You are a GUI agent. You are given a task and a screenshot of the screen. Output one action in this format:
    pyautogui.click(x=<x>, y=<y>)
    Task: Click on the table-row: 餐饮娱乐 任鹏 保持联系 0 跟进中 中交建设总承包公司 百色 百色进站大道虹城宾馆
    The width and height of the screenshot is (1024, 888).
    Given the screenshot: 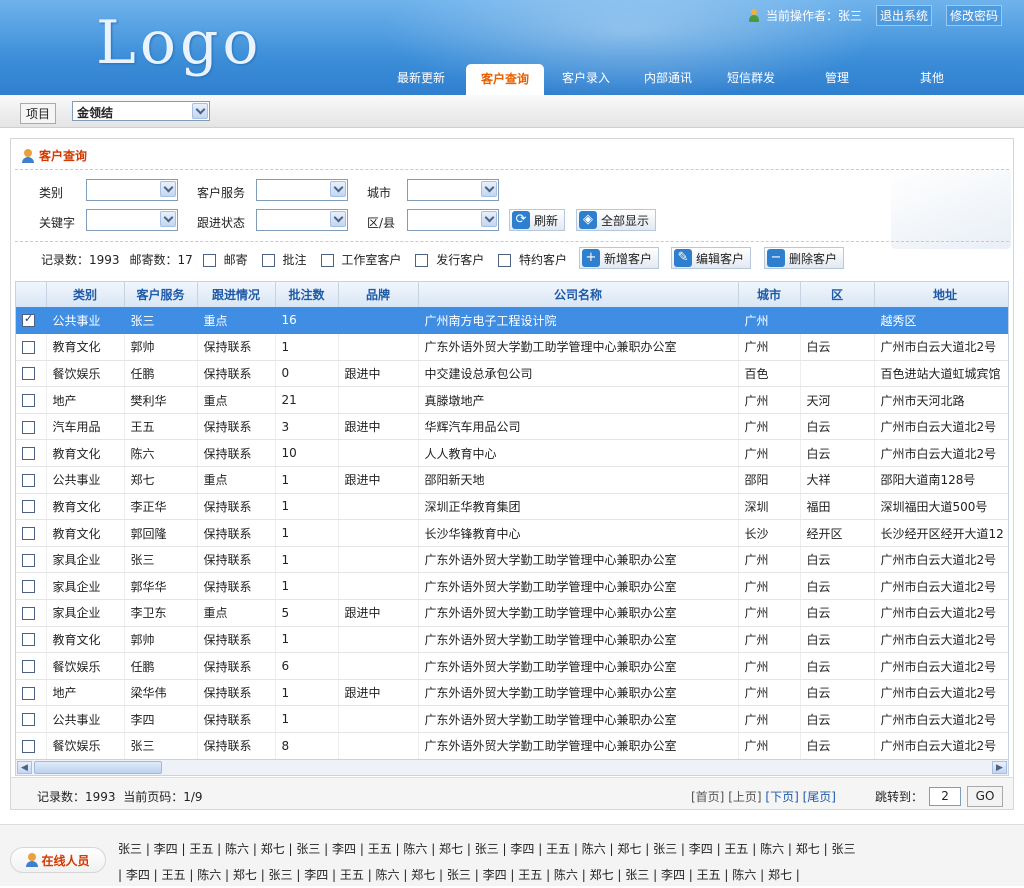 What is the action you would take?
    pyautogui.click(x=512, y=374)
    